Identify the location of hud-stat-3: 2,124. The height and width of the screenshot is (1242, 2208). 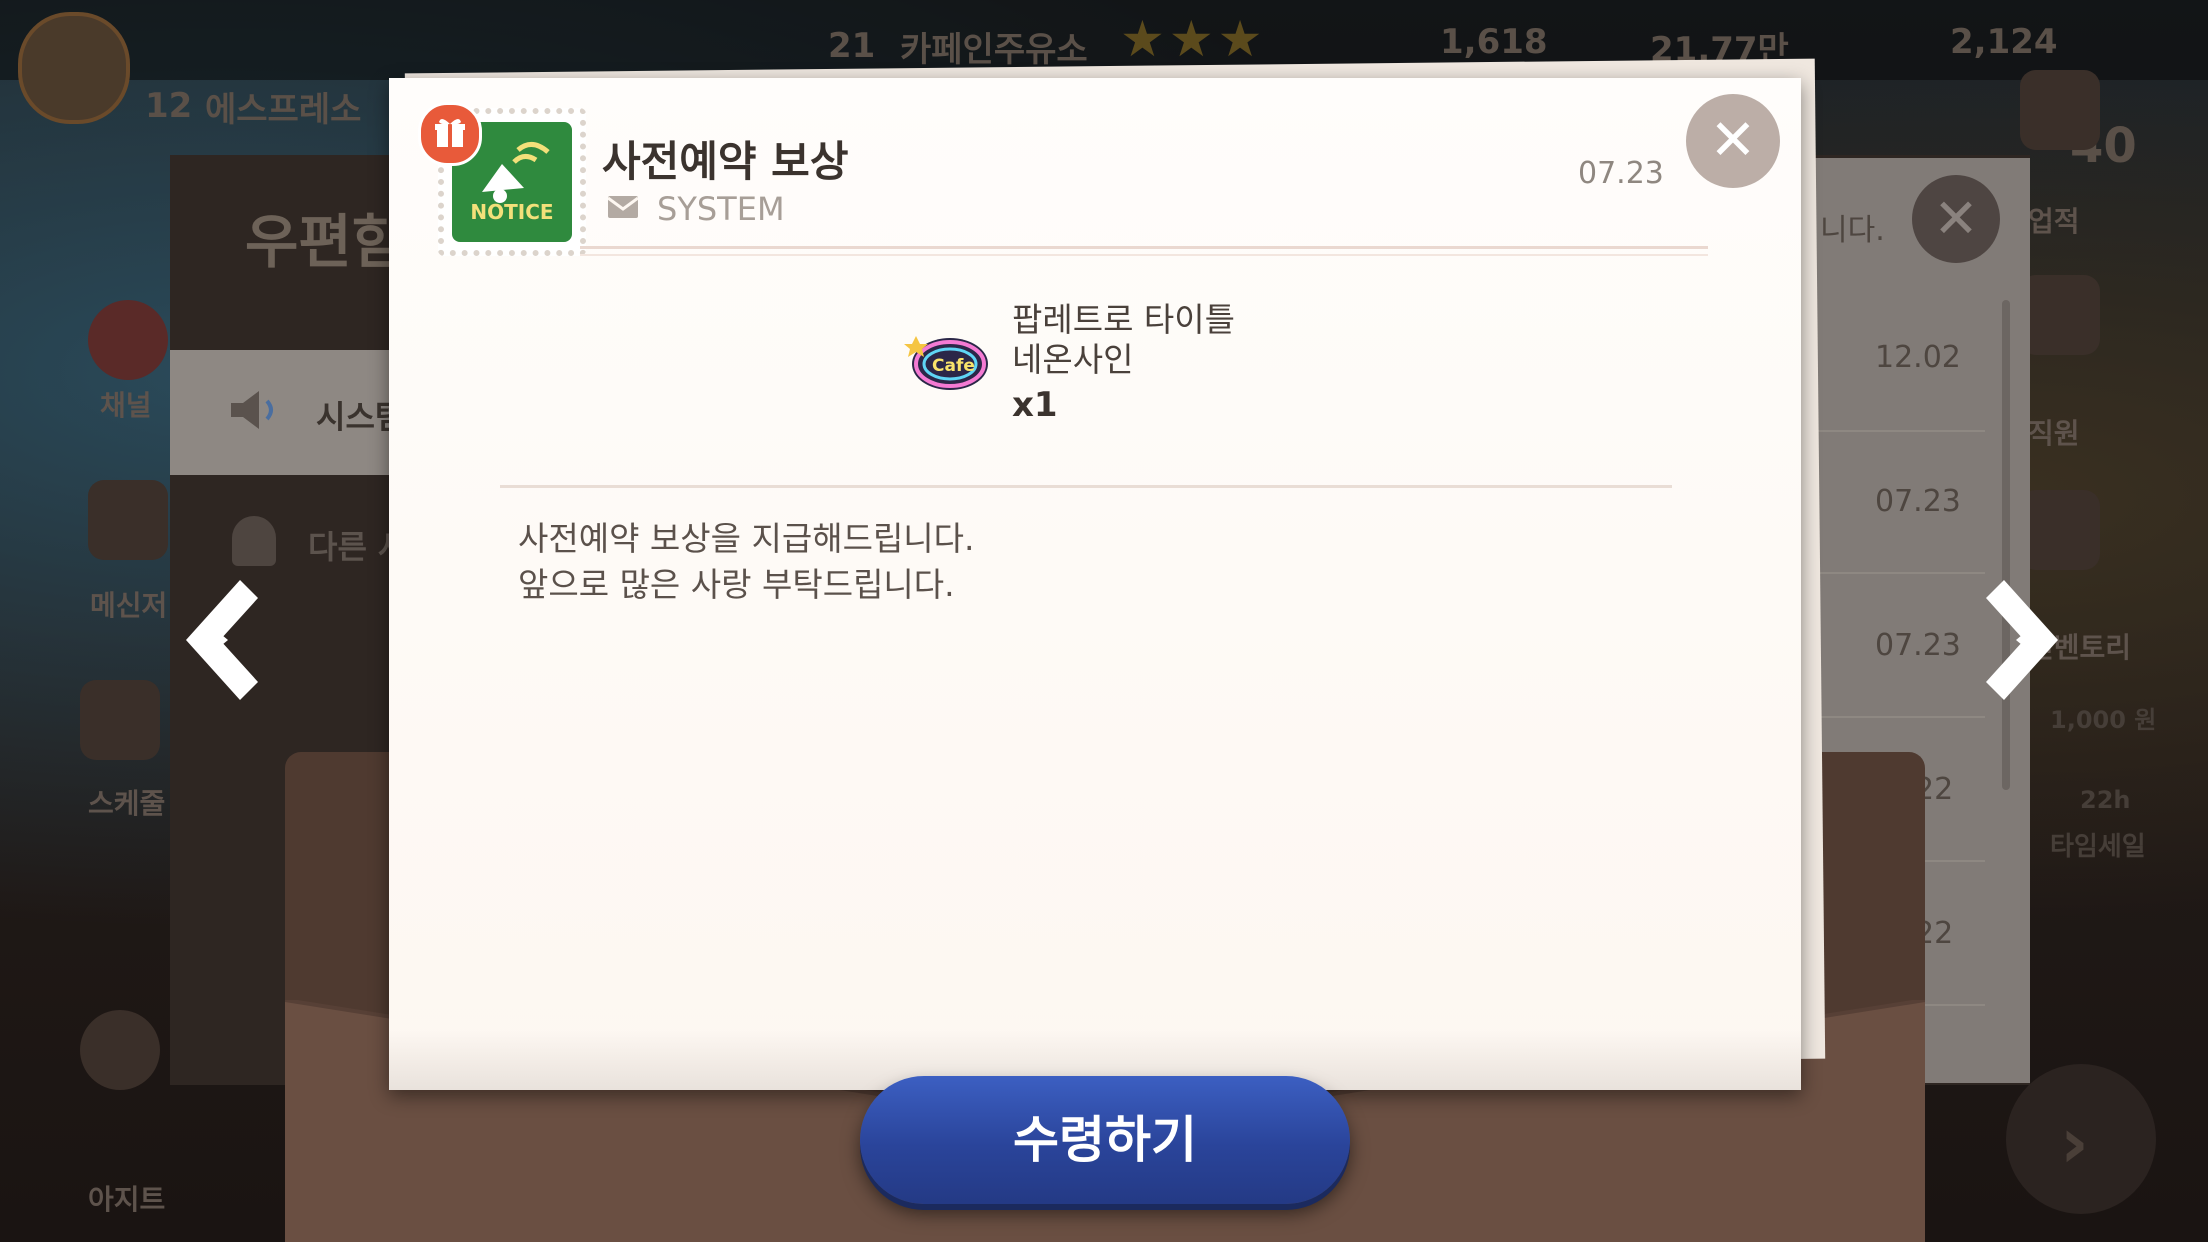
(2004, 42).